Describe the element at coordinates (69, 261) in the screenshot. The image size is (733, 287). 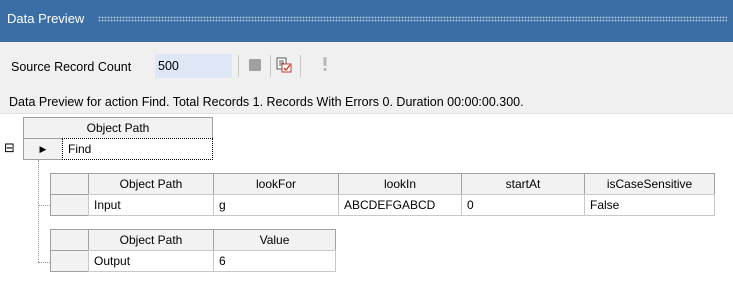
I see `output-row-selector` at that location.